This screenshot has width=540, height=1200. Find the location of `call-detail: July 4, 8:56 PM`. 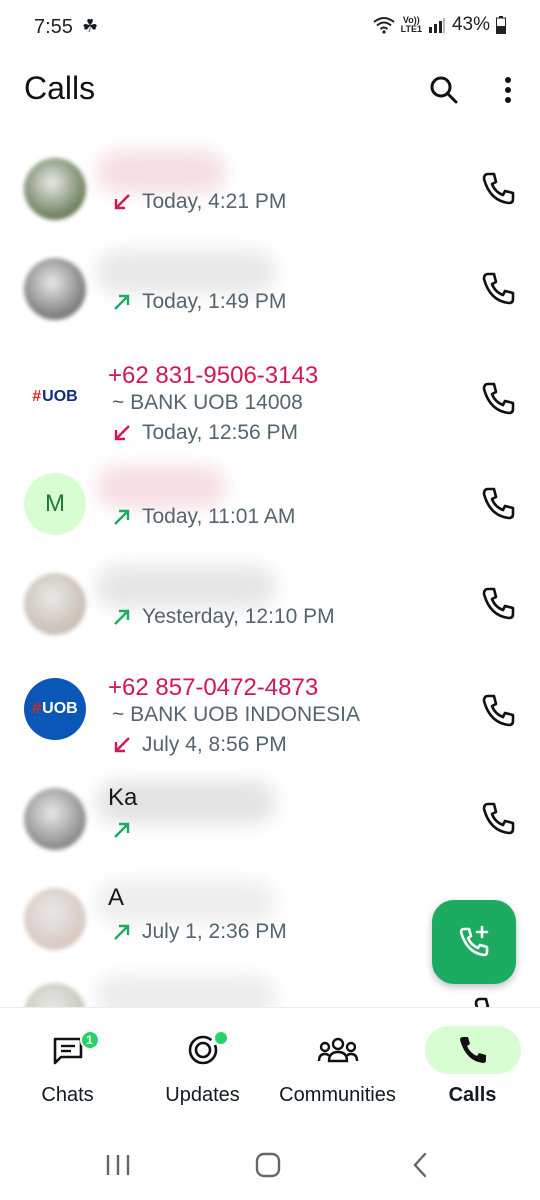

call-detail: July 4, 8:56 PM is located at coordinates (199, 745).